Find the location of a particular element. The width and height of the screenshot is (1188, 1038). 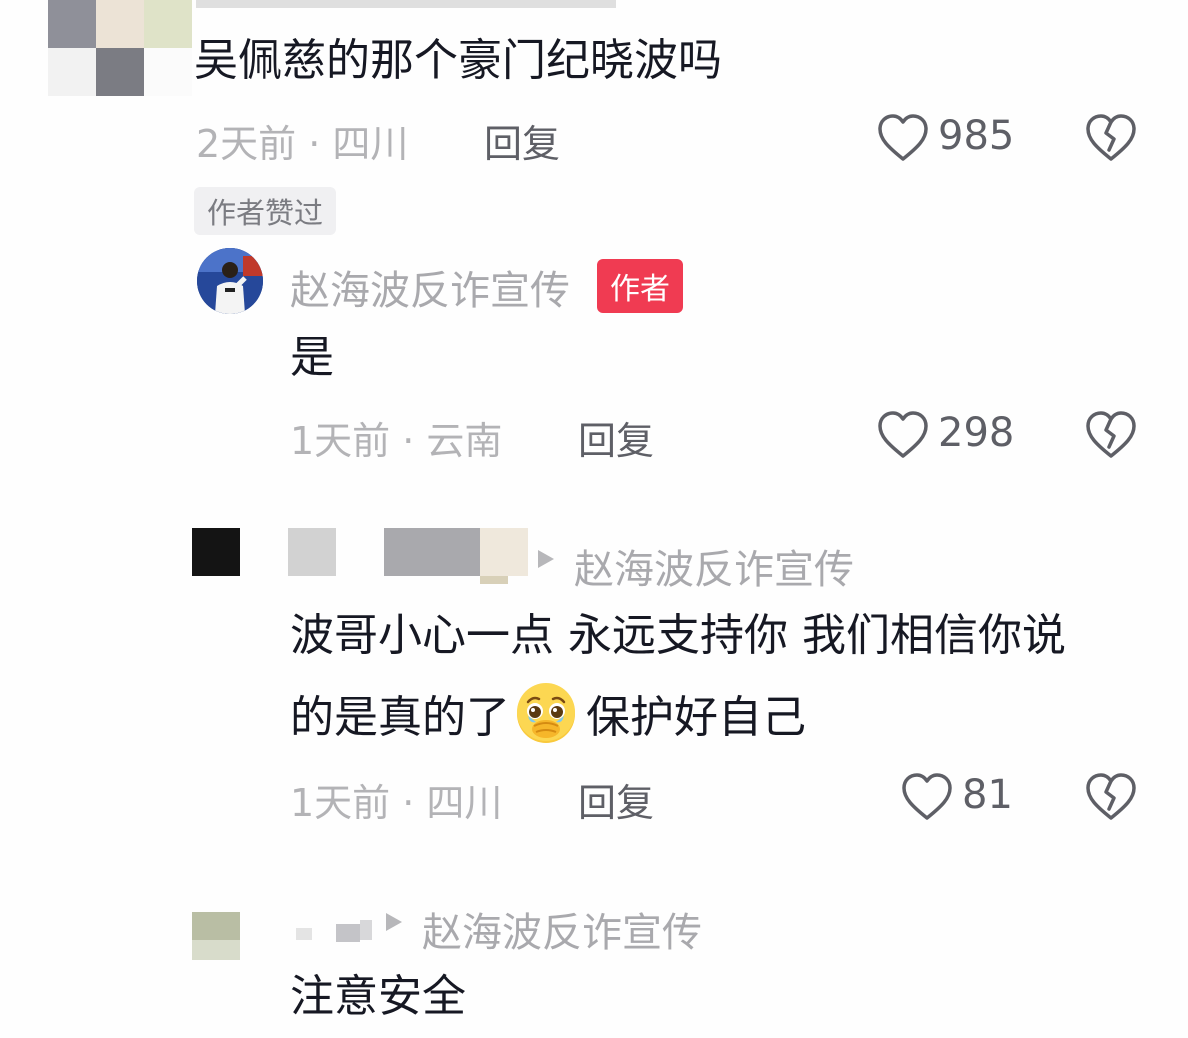

comment-time-location: 2天前 · 四川 is located at coordinates (302, 144).